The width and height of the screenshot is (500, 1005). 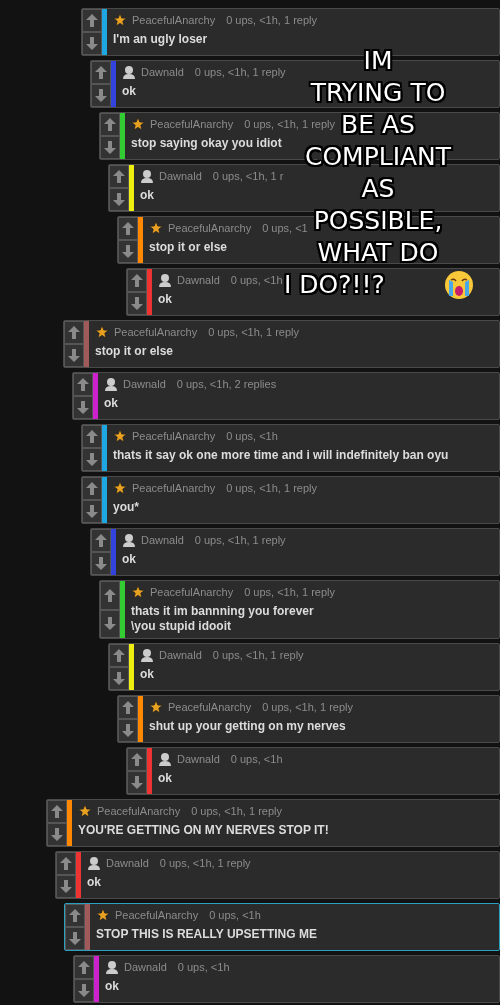 I want to click on comment-text: STOP THIS IS REALLY UPSETTING ME, so click(x=206, y=934).